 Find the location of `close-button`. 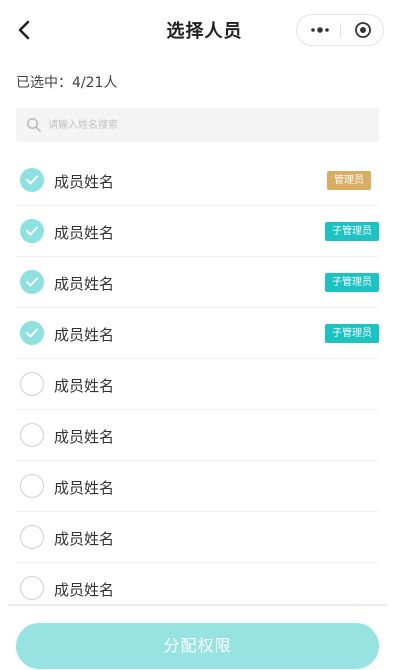

close-button is located at coordinates (363, 30).